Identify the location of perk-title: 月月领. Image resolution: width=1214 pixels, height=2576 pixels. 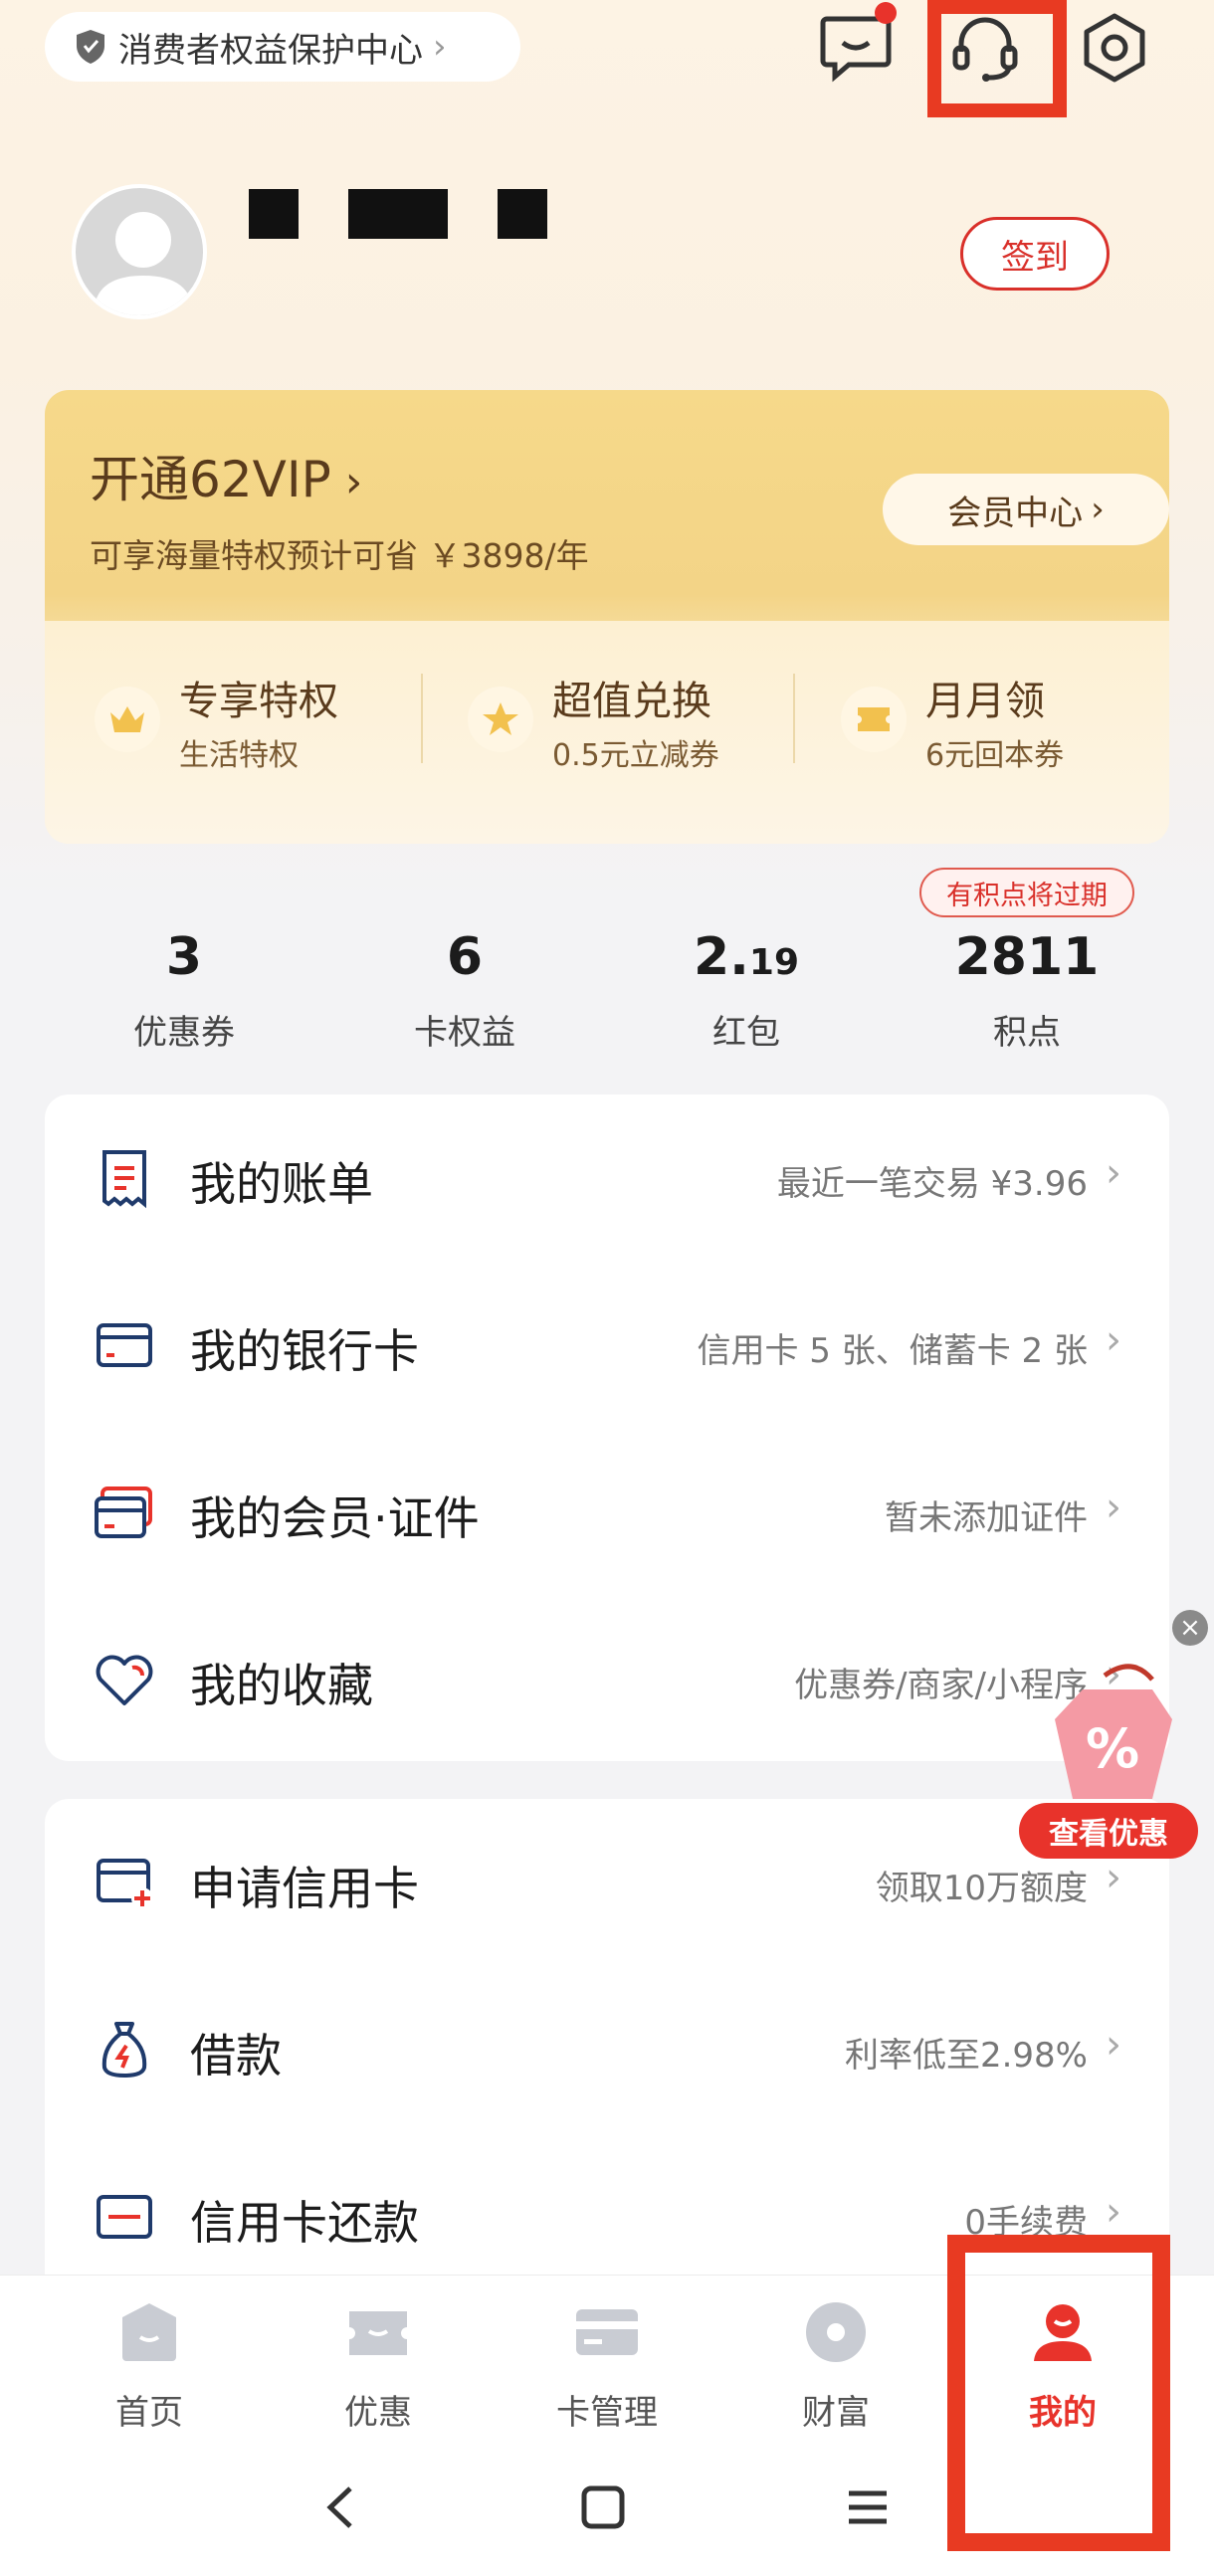
(985, 701).